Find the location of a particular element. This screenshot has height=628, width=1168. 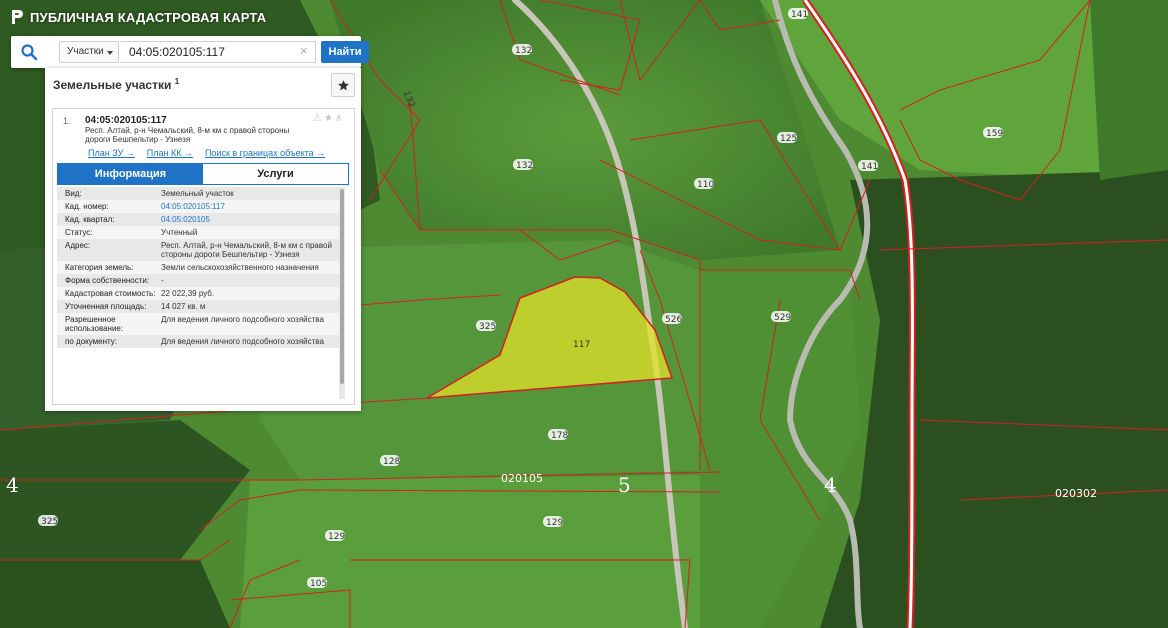

info-key: Адрес: is located at coordinates (78, 245).